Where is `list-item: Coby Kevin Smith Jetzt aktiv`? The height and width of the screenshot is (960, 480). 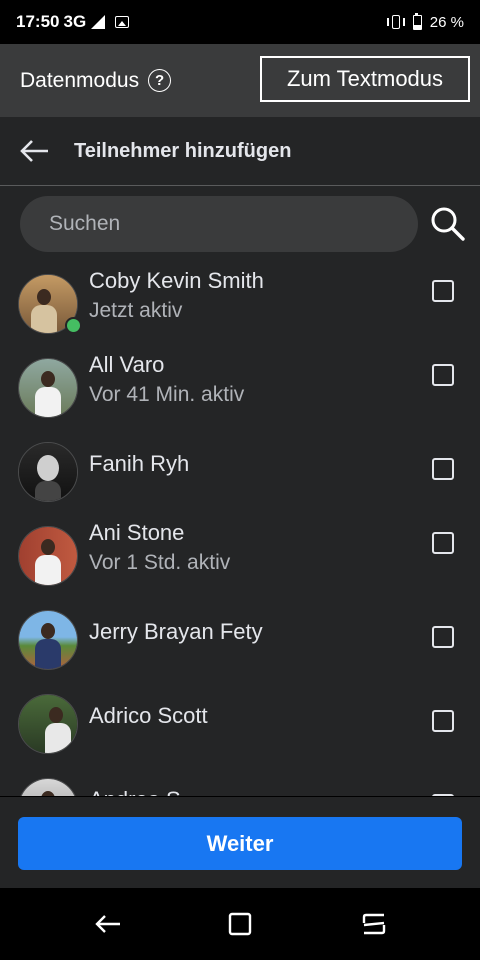 list-item: Coby Kevin Smith Jetzt aktiv is located at coordinates (240, 306).